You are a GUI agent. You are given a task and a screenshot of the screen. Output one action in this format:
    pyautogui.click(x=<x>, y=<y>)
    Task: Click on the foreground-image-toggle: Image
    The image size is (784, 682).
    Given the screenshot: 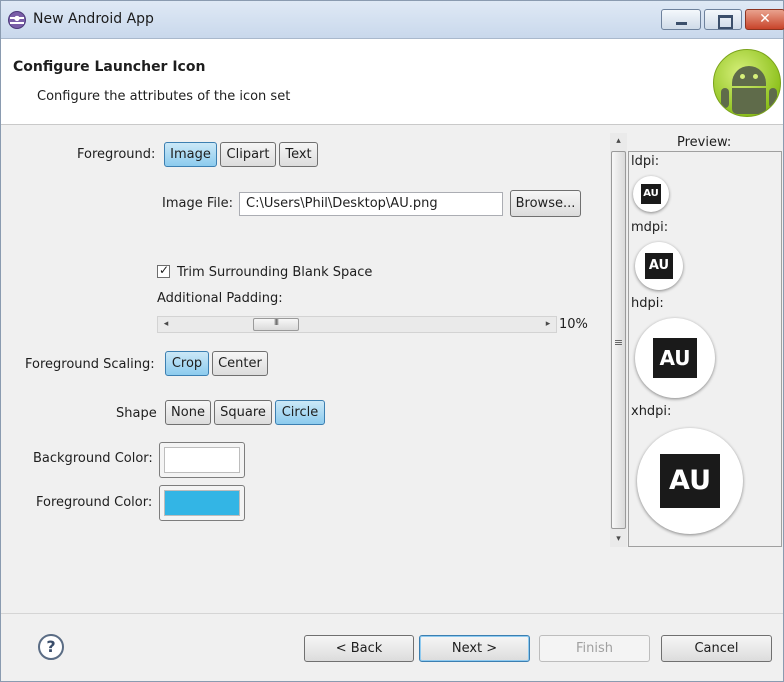 What is the action you would take?
    pyautogui.click(x=190, y=154)
    